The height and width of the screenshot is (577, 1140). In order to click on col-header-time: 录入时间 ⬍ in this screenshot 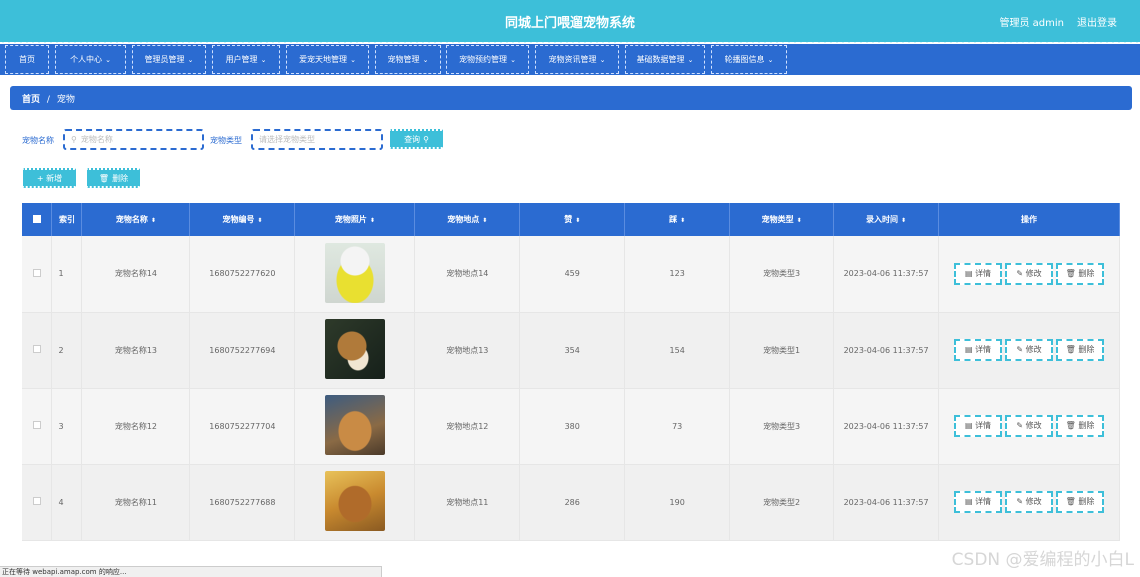, I will do `click(886, 219)`.